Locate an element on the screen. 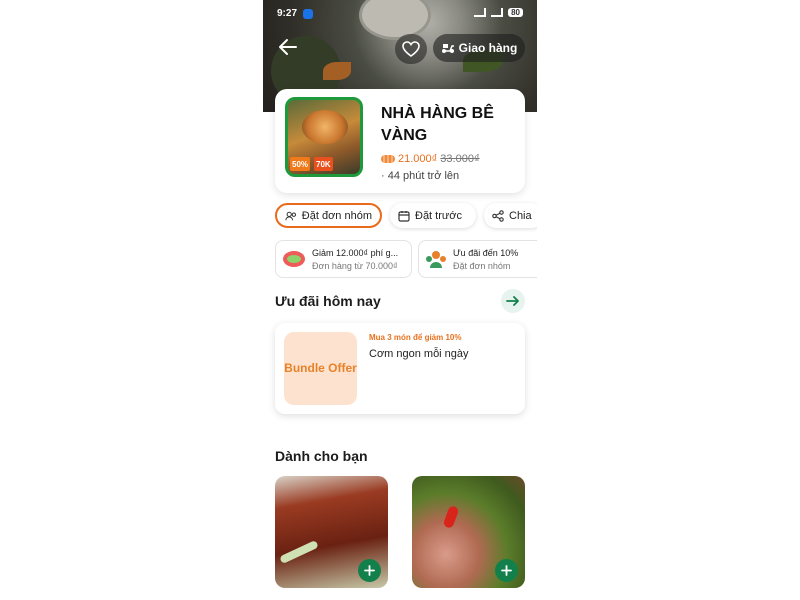 The height and width of the screenshot is (600, 800). arrow-left-icon is located at coordinates (288, 47).